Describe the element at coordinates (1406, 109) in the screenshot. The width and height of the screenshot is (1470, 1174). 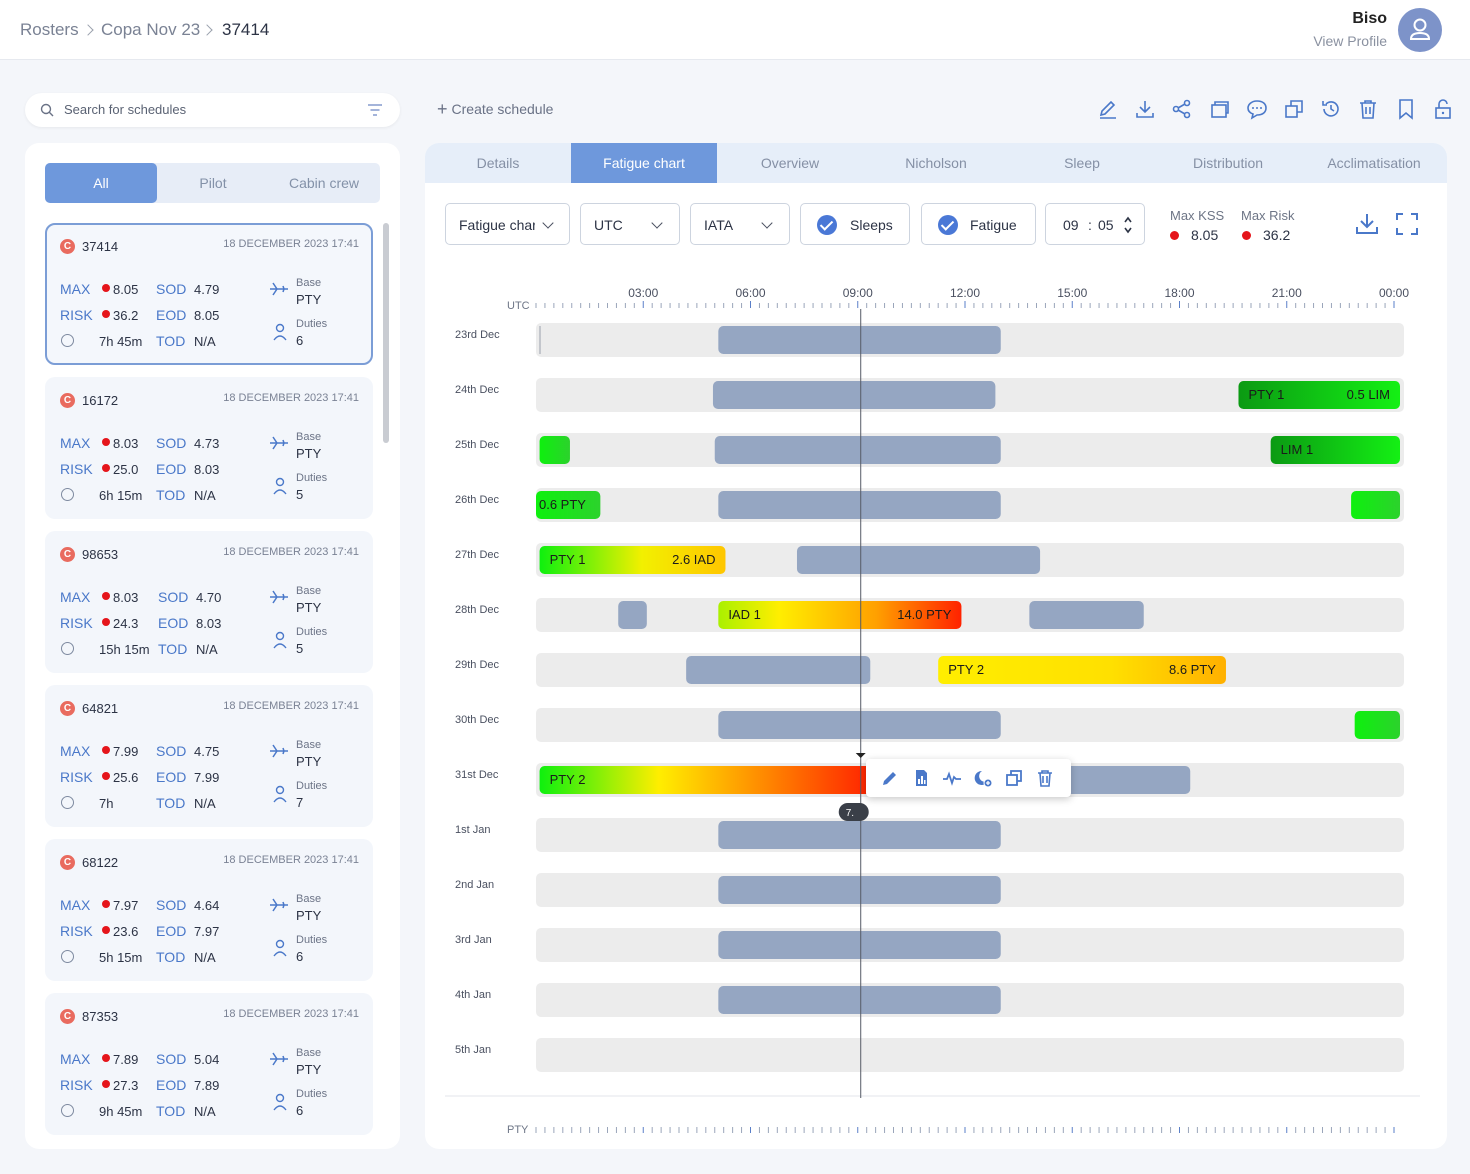
I see `bookmark-icon` at that location.